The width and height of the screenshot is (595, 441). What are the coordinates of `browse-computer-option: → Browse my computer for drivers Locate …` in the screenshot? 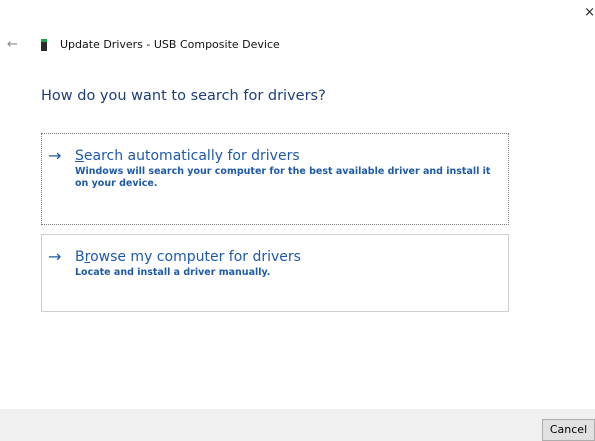 It's located at (275, 273).